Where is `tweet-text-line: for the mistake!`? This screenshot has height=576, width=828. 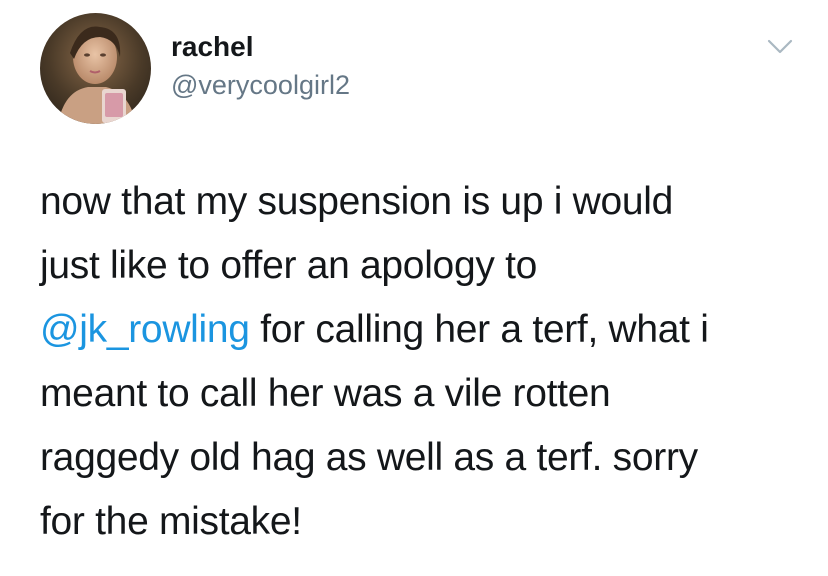 tweet-text-line: for the mistake! is located at coordinates (171, 521).